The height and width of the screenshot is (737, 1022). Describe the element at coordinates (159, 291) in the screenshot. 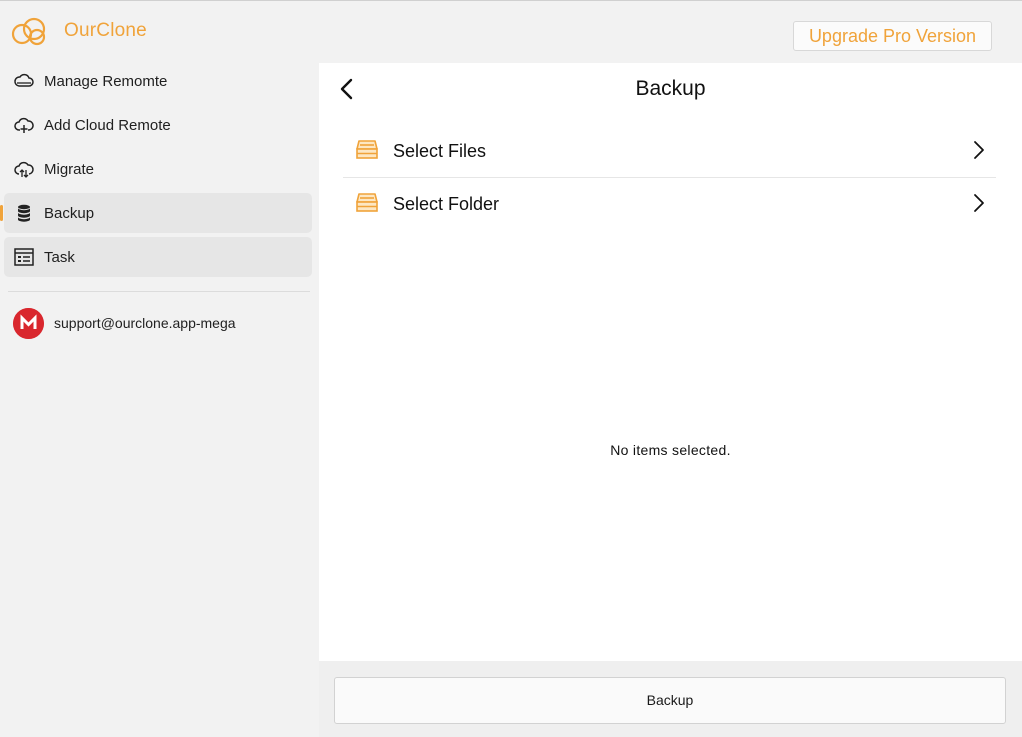

I see `sidebar-divider` at that location.